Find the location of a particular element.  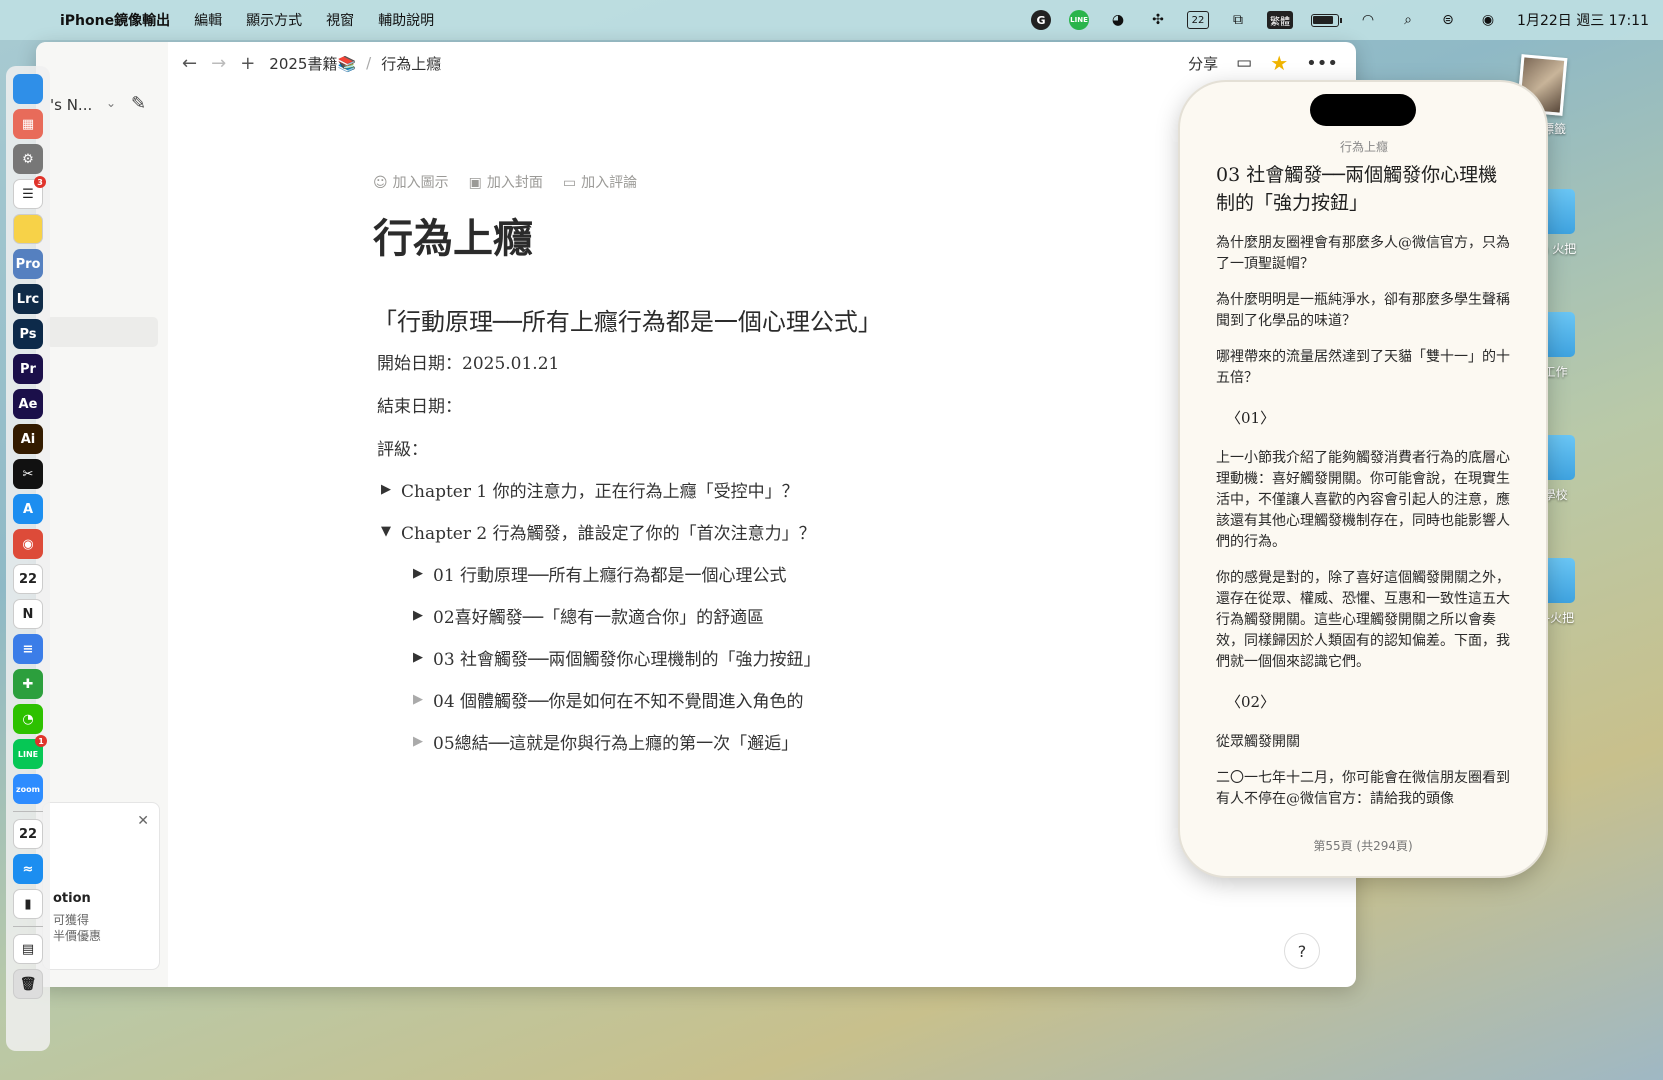

back-arrow-icon: ← is located at coordinates (189, 63).